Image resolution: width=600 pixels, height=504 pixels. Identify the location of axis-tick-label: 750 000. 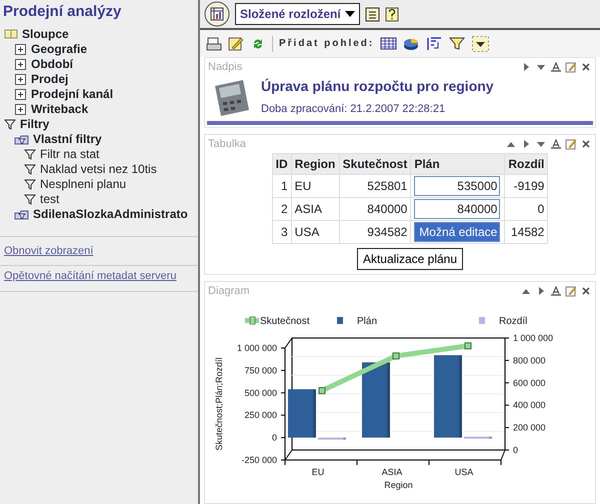
(260, 370).